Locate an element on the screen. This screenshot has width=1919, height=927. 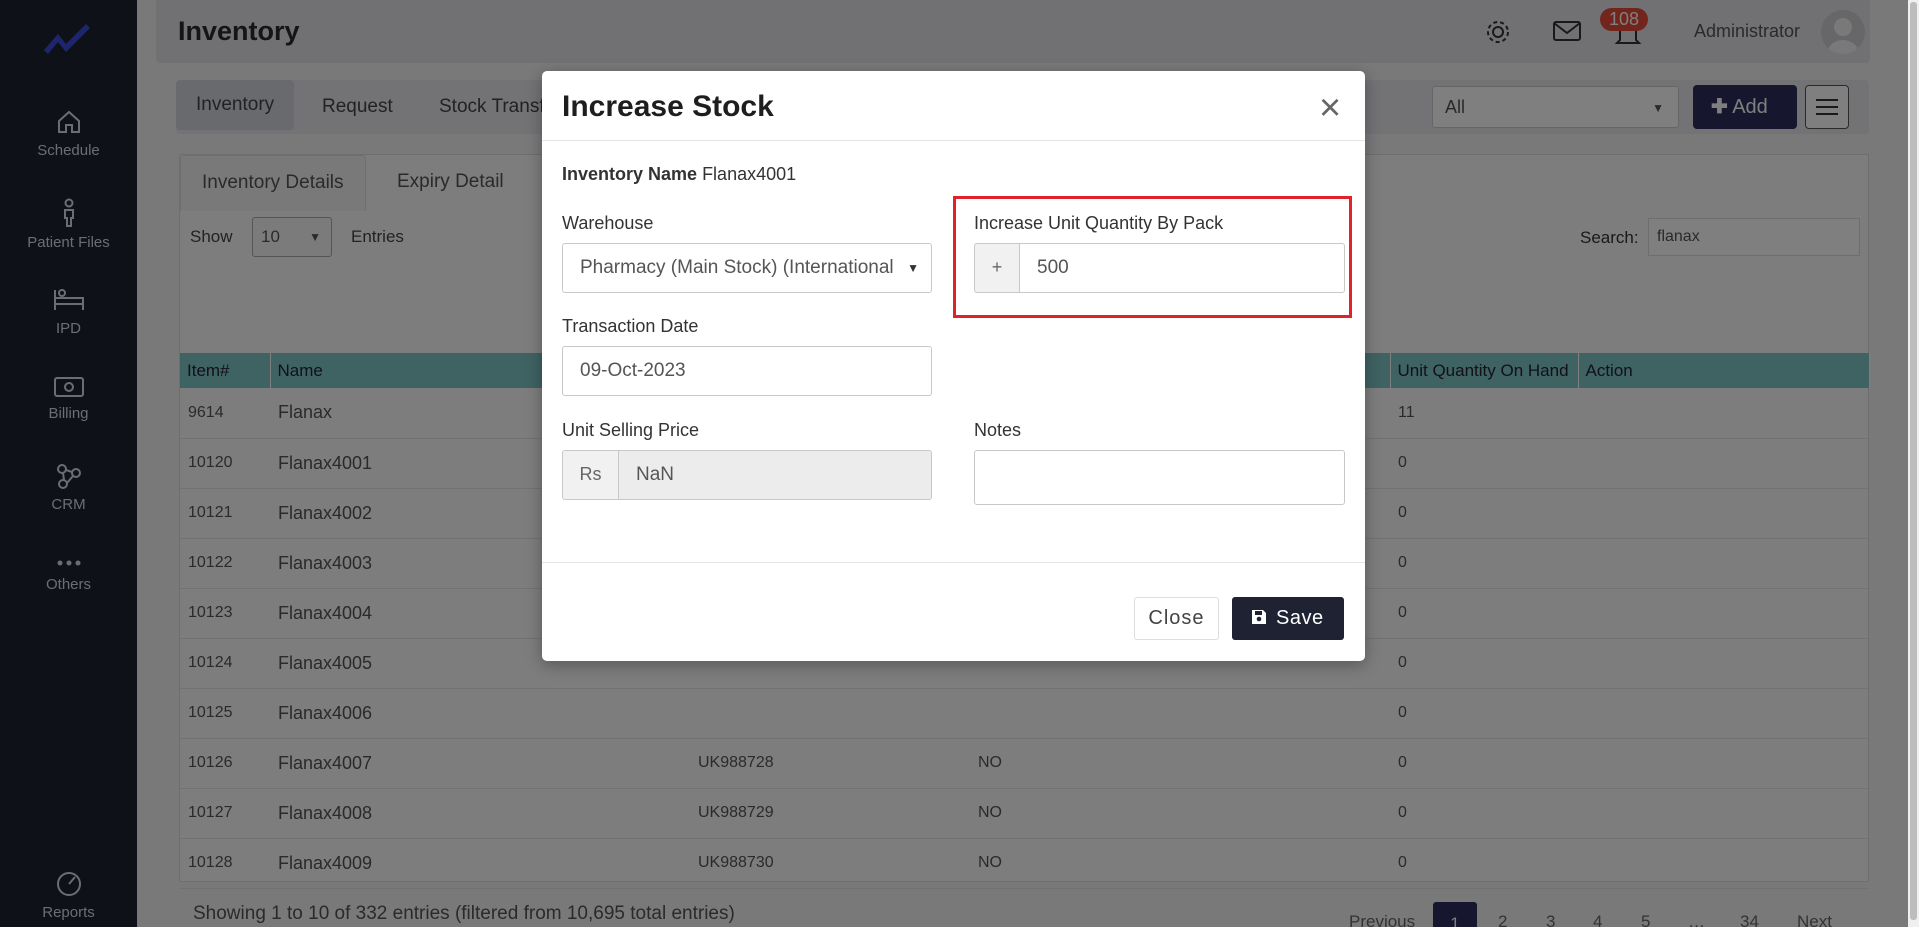
inventory-name-label: Inventory Name is located at coordinates (630, 174).